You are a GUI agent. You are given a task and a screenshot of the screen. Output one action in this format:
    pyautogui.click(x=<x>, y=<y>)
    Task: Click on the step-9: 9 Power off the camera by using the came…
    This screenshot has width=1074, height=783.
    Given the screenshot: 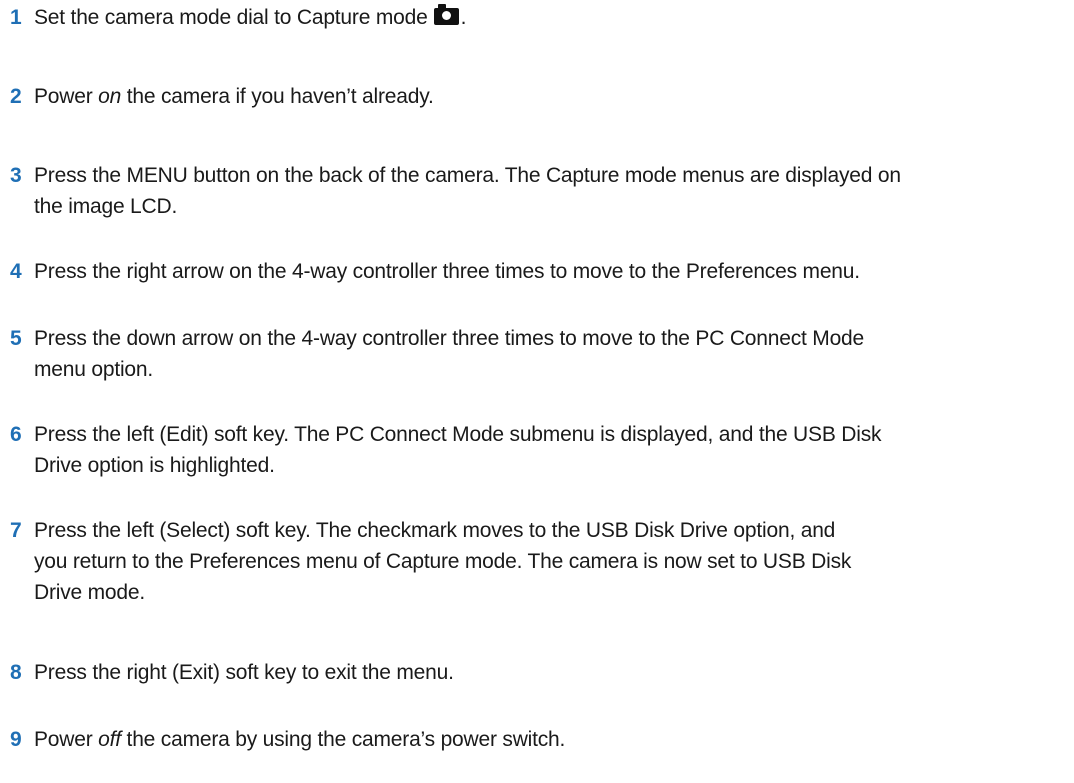 What is the action you would take?
    pyautogui.click(x=530, y=739)
    